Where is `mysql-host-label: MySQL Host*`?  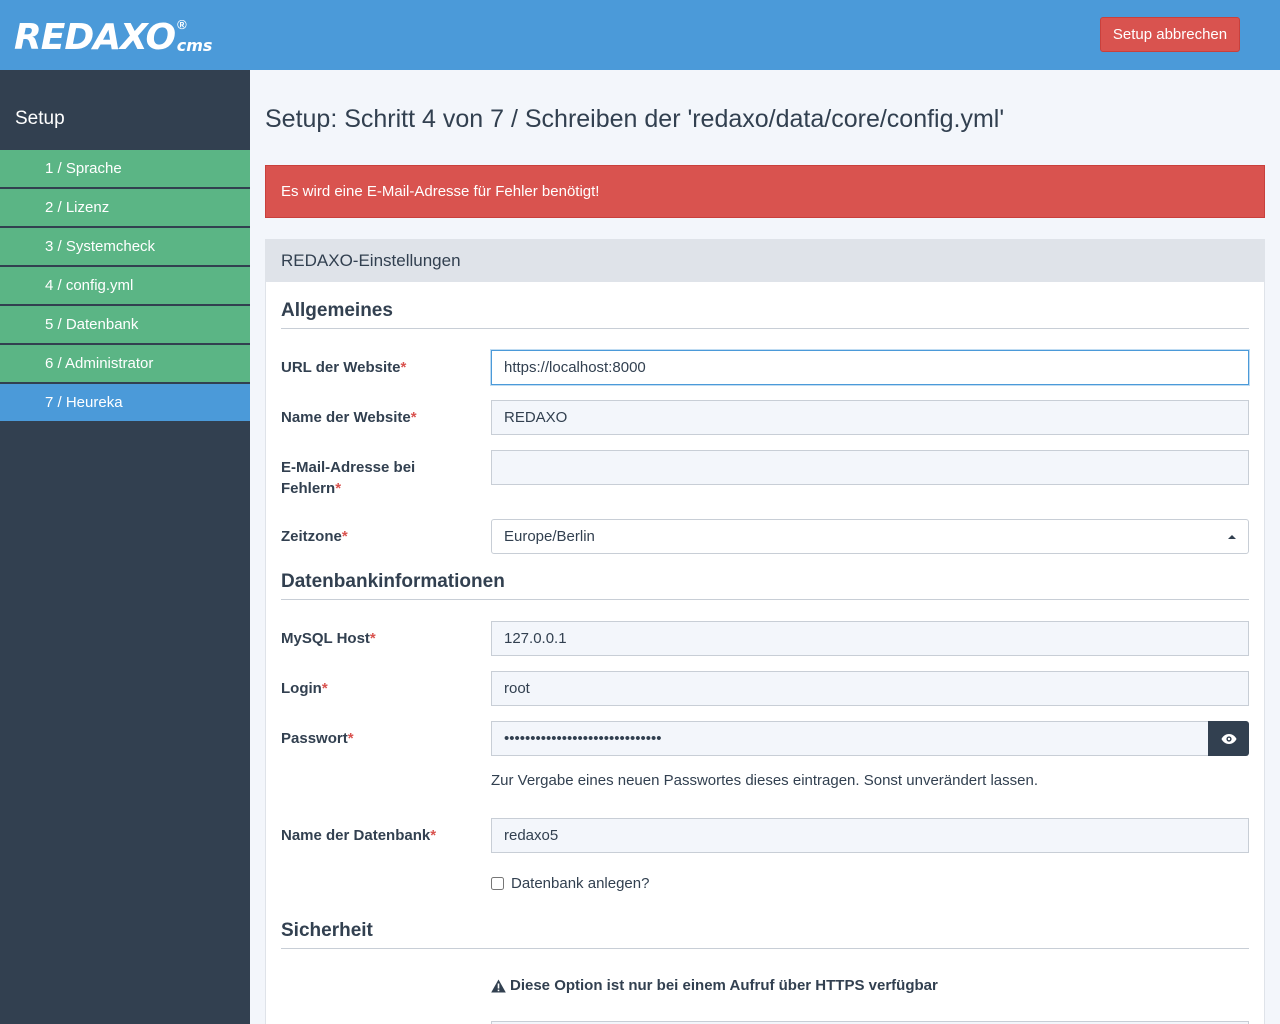
mysql-host-label: MySQL Host* is located at coordinates (328, 638).